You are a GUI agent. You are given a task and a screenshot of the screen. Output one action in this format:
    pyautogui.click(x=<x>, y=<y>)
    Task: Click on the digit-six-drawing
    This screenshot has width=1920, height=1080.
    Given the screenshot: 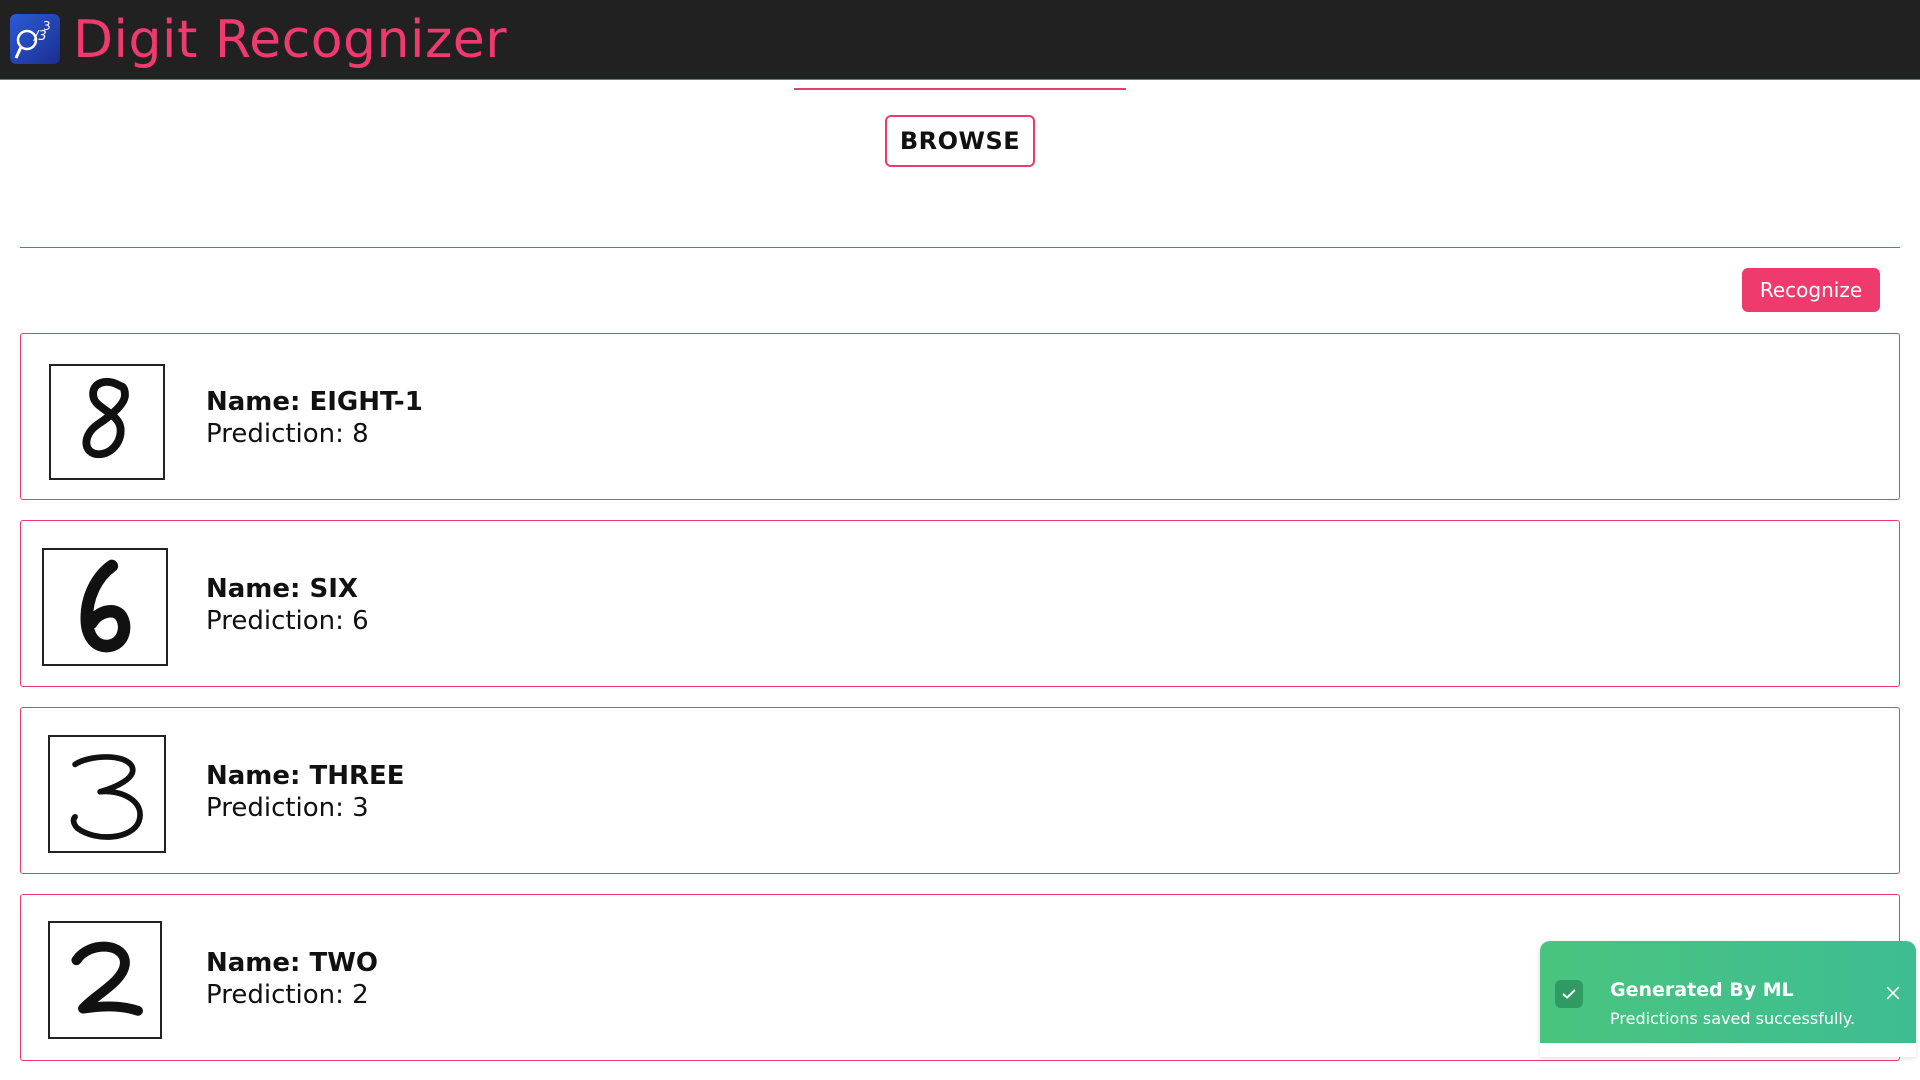 What is the action you would take?
    pyautogui.click(x=105, y=606)
    